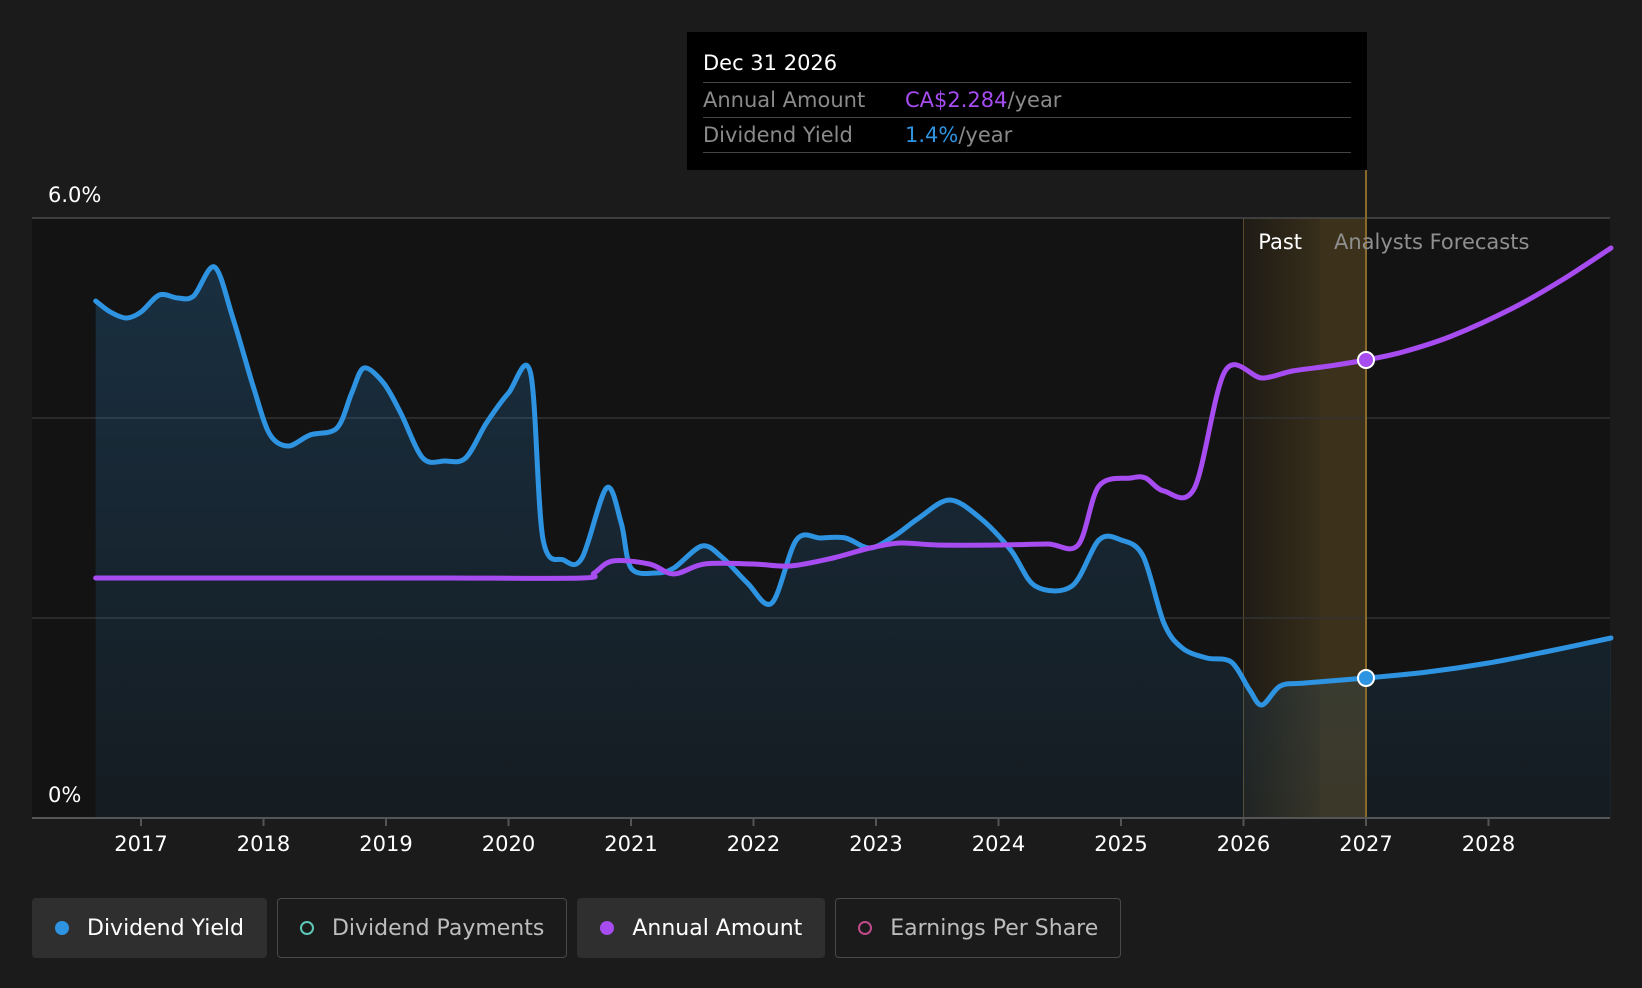  I want to click on x-tick-label: 2023, so click(875, 844).